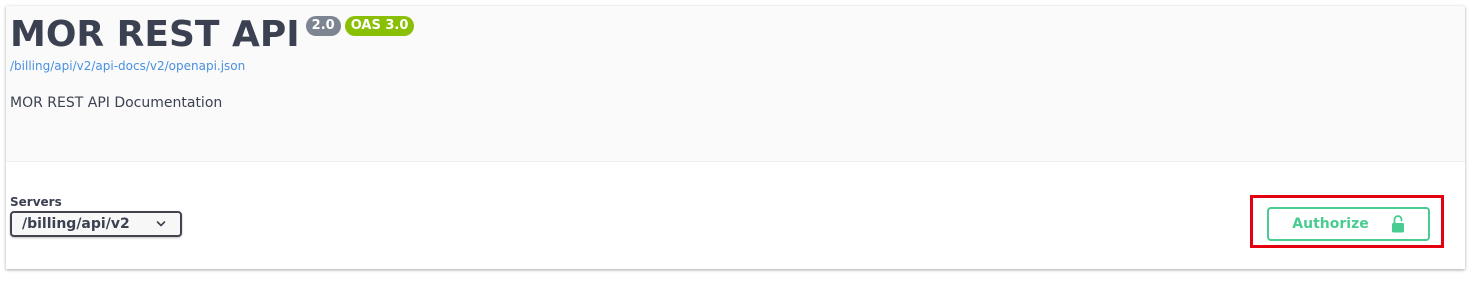 This screenshot has width=1477, height=281. Describe the element at coordinates (323, 26) in the screenshot. I see `version-badge: 2.0` at that location.